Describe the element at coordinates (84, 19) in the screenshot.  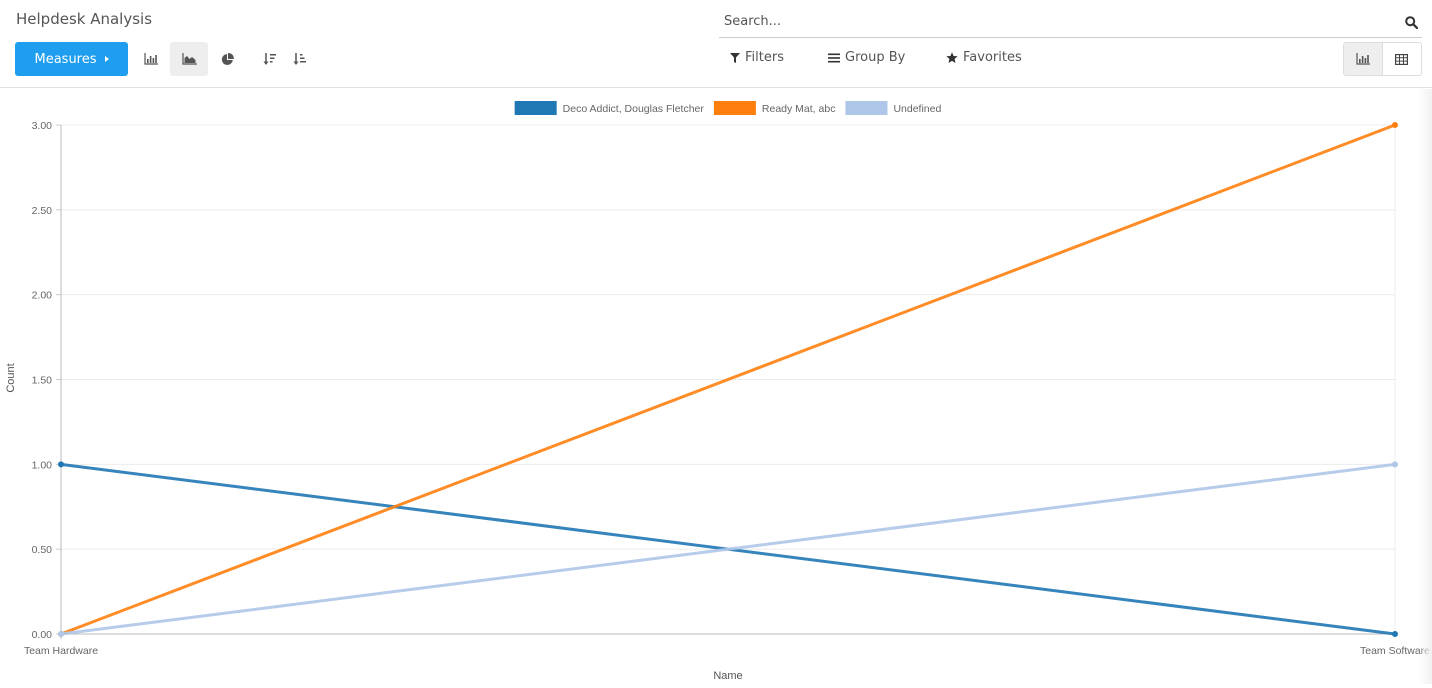
I see `page-title: Helpdesk Analysis` at that location.